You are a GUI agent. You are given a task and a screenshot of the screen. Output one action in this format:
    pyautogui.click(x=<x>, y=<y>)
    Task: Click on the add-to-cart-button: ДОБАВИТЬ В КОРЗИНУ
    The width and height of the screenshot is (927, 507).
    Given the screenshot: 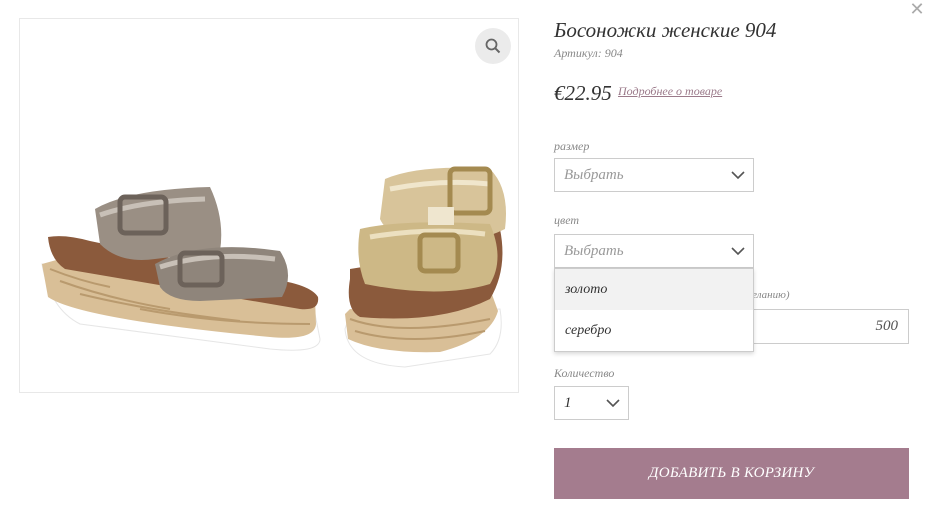 What is the action you would take?
    pyautogui.click(x=731, y=473)
    